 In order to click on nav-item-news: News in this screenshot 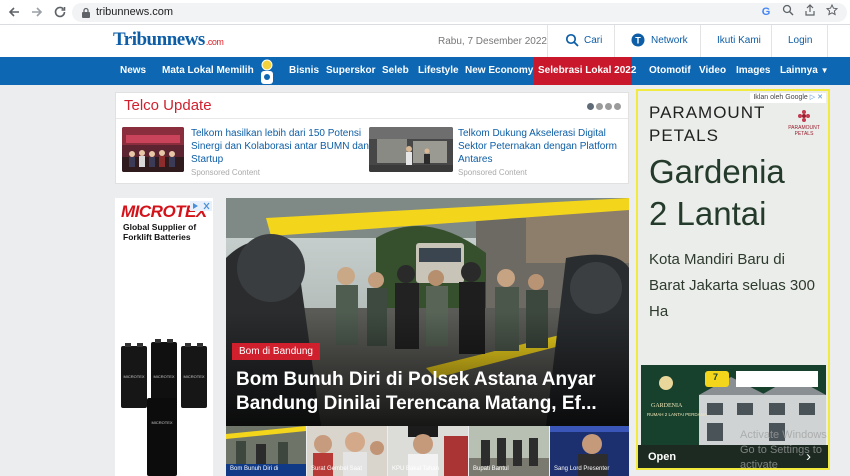, I will do `click(133, 70)`.